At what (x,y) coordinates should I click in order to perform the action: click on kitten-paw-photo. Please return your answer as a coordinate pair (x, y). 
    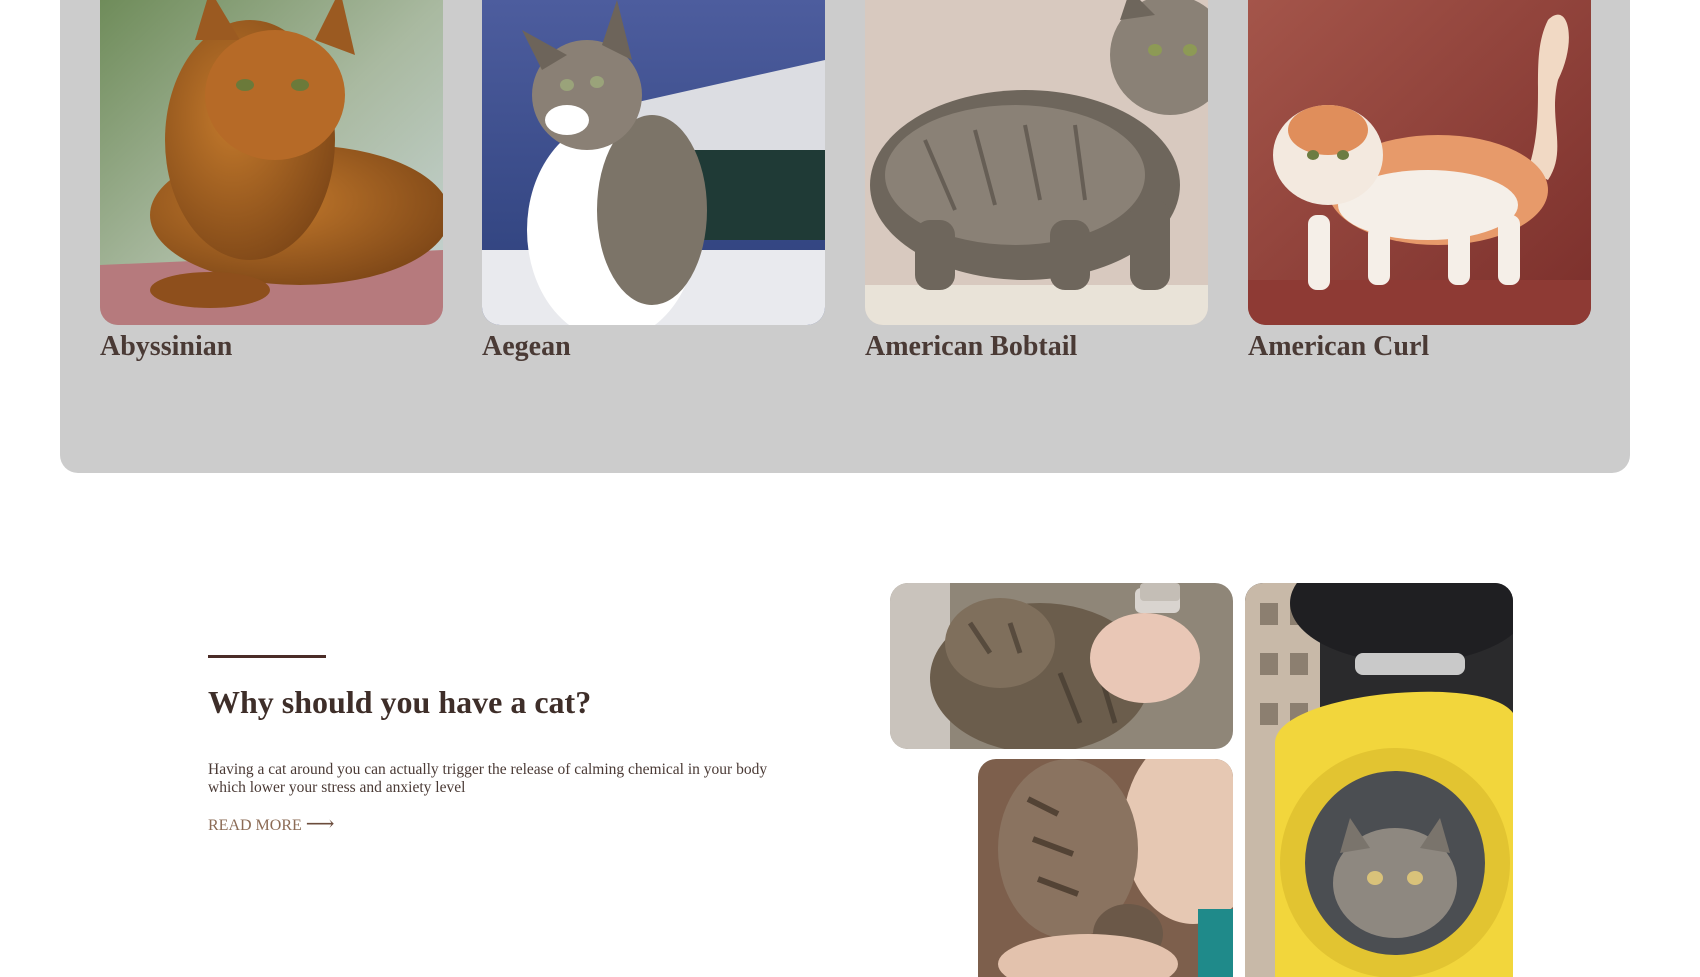
    Looking at the image, I should click on (1105, 868).